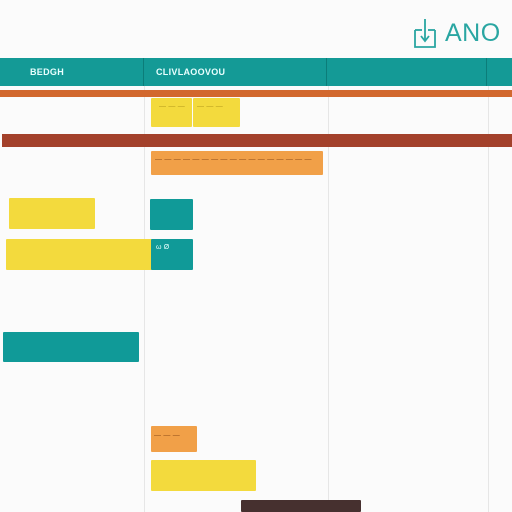  What do you see at coordinates (172, 254) in the screenshot?
I see `task-bar: ω Ø` at bounding box center [172, 254].